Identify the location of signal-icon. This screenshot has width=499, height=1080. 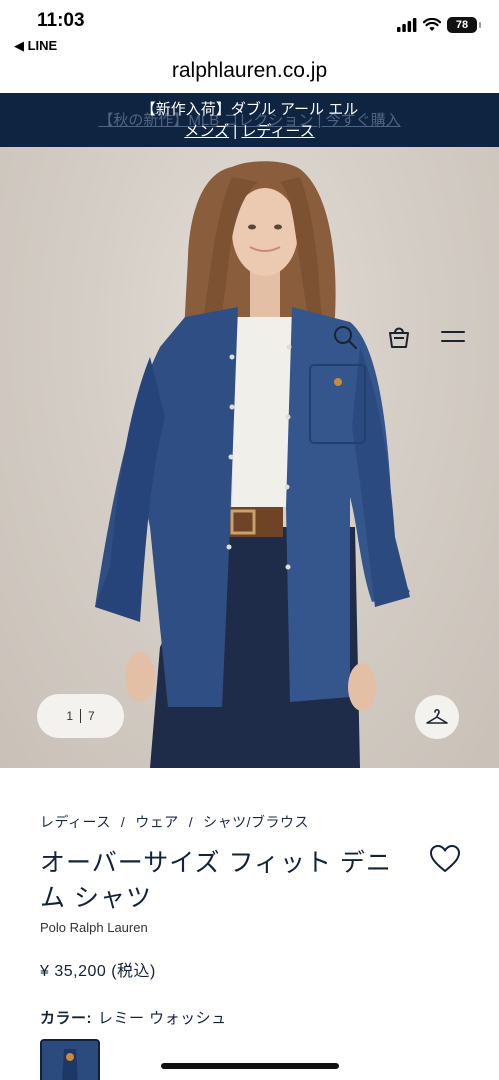
(407, 25).